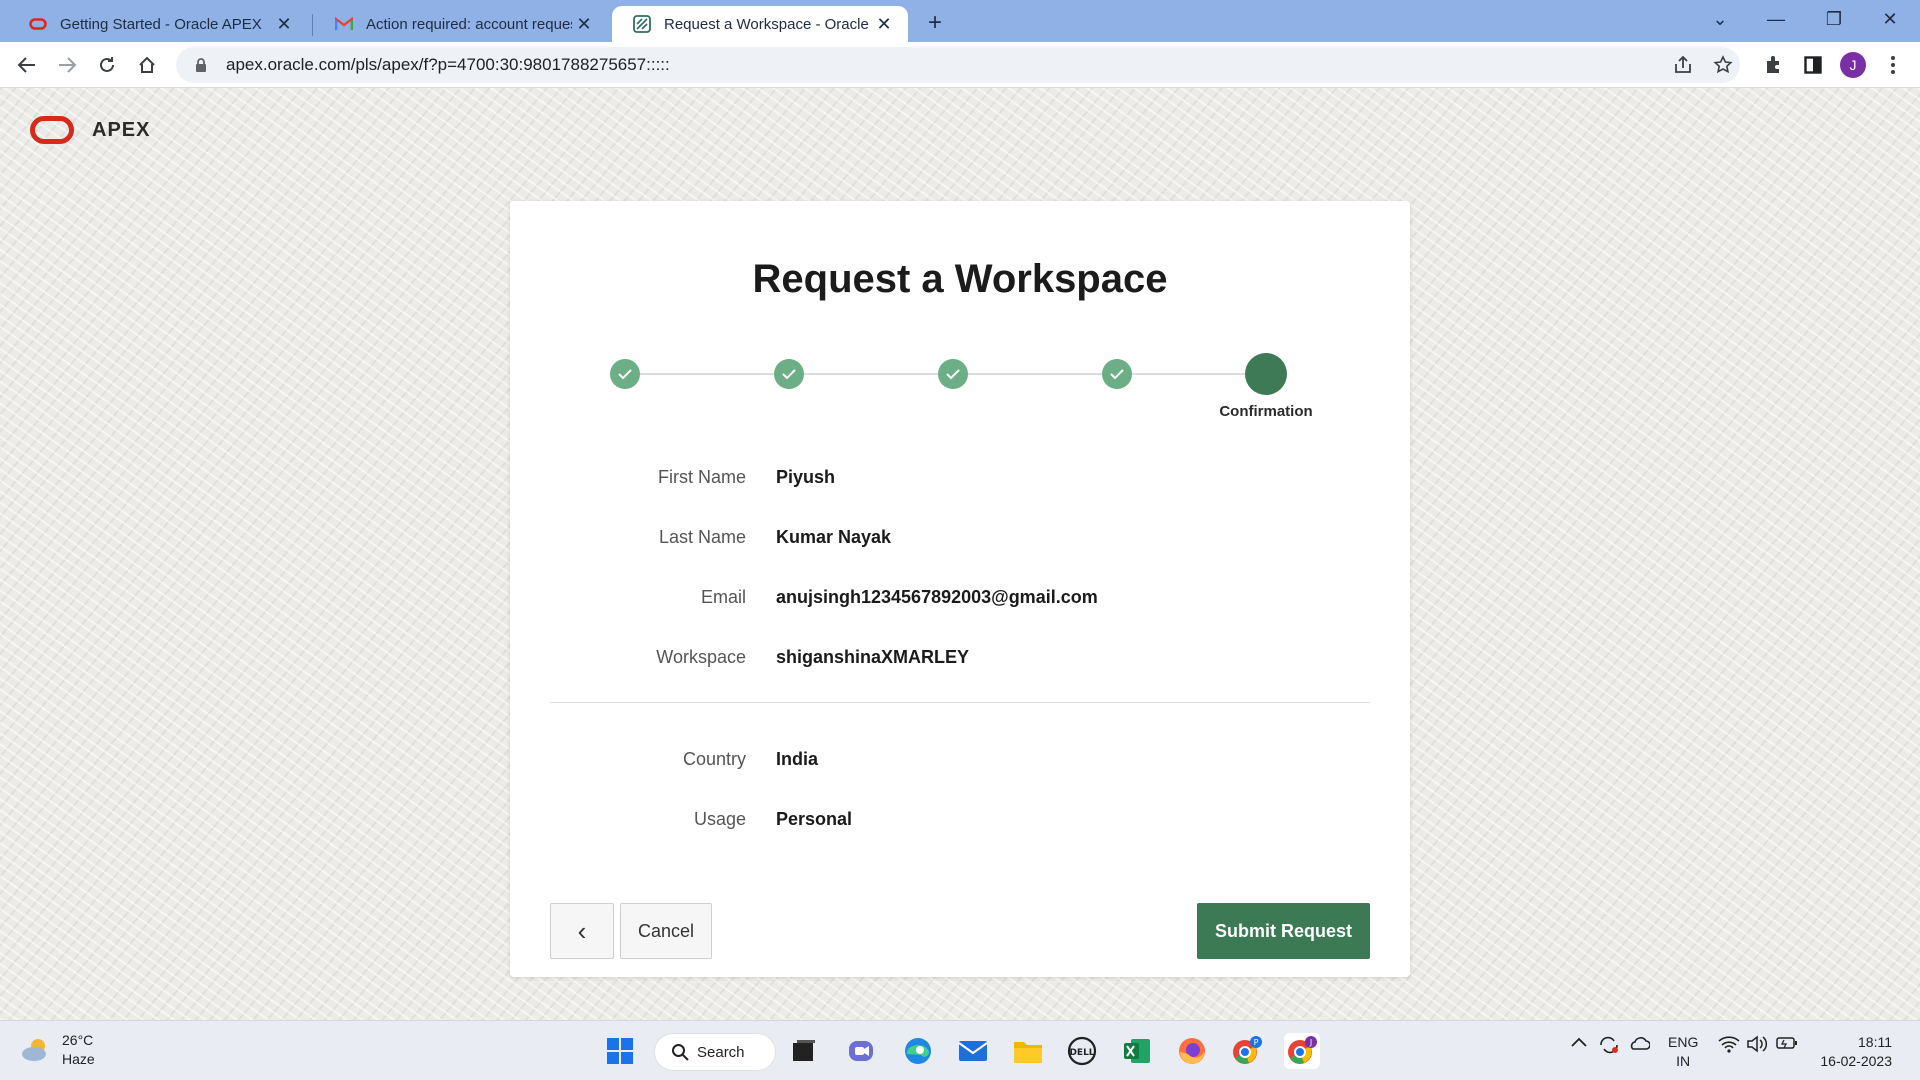  What do you see at coordinates (960, 279) in the screenshot?
I see `page-title: Request a Workspace` at bounding box center [960, 279].